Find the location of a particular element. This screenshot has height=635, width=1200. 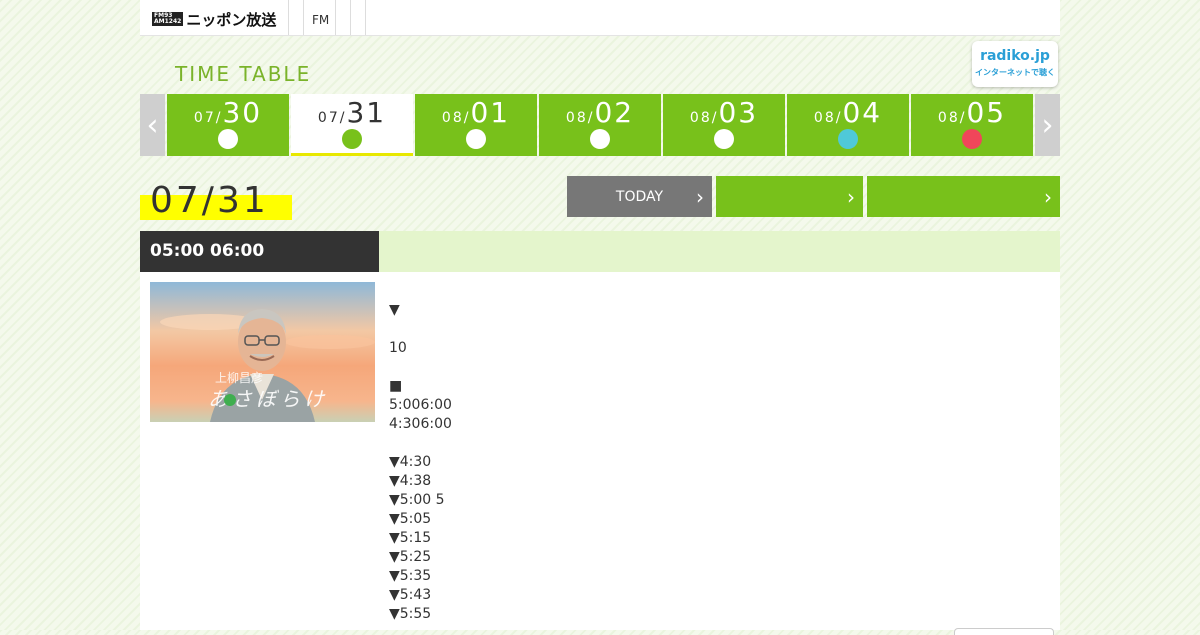

radiko-subtext: インターネットで聴く is located at coordinates (1015, 72).